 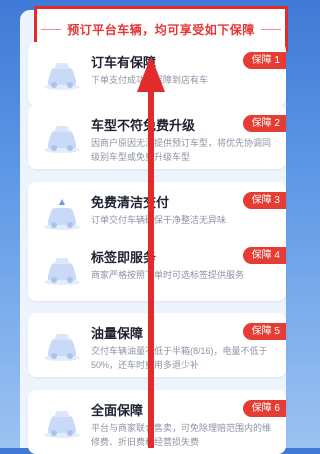 I want to click on guarantee-tag: 保障 1, so click(x=264, y=60).